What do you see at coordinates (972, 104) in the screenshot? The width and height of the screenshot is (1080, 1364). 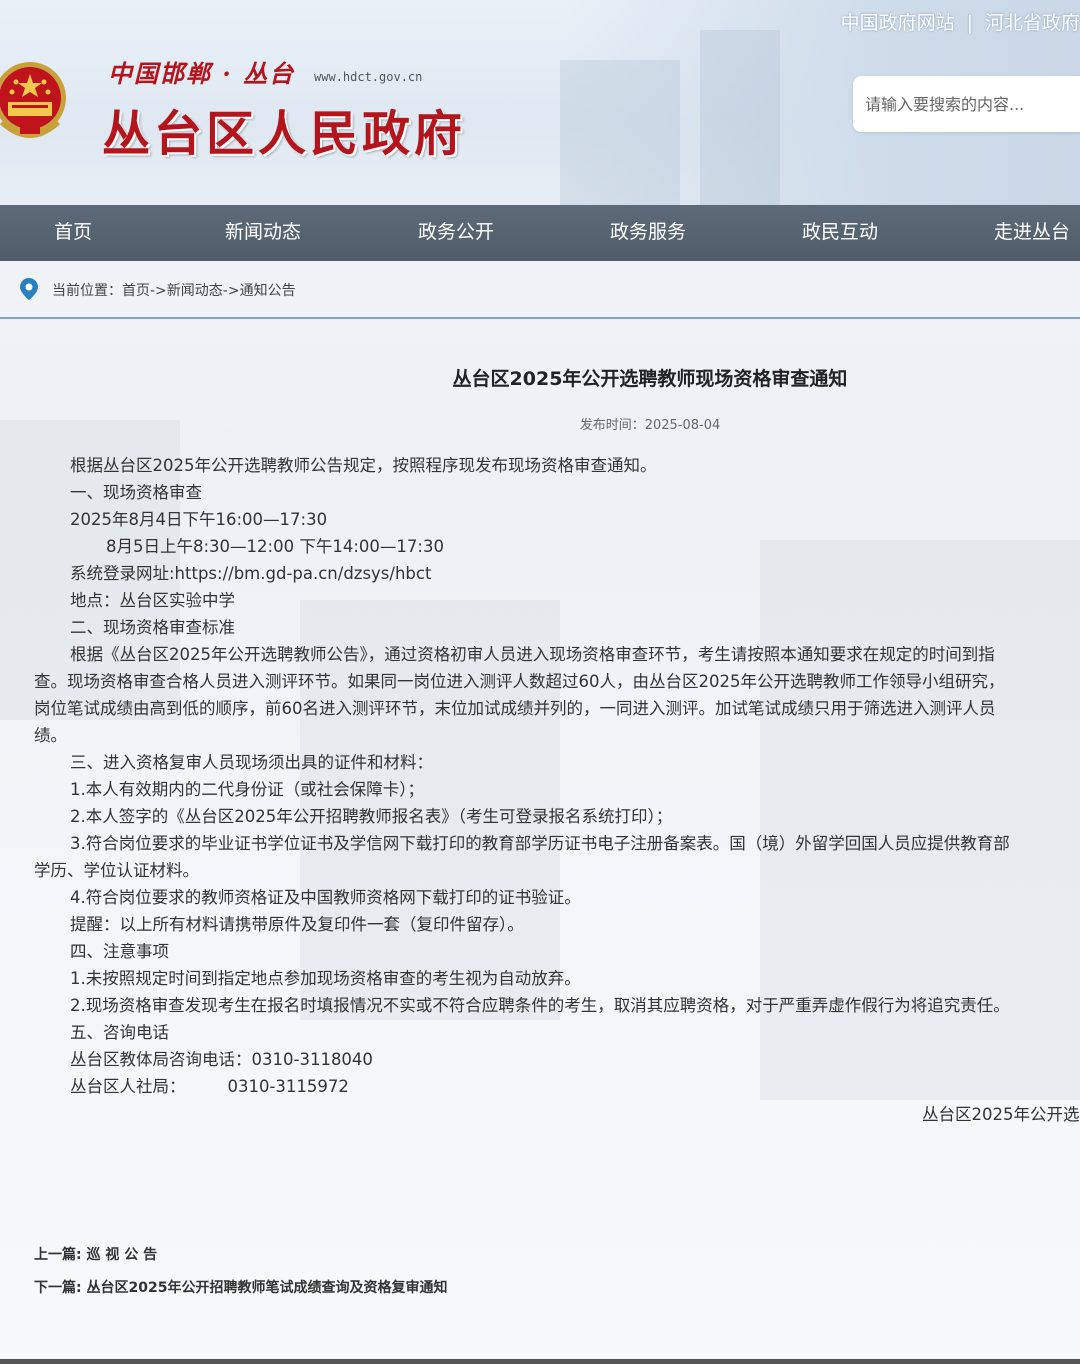 I see `search-input` at bounding box center [972, 104].